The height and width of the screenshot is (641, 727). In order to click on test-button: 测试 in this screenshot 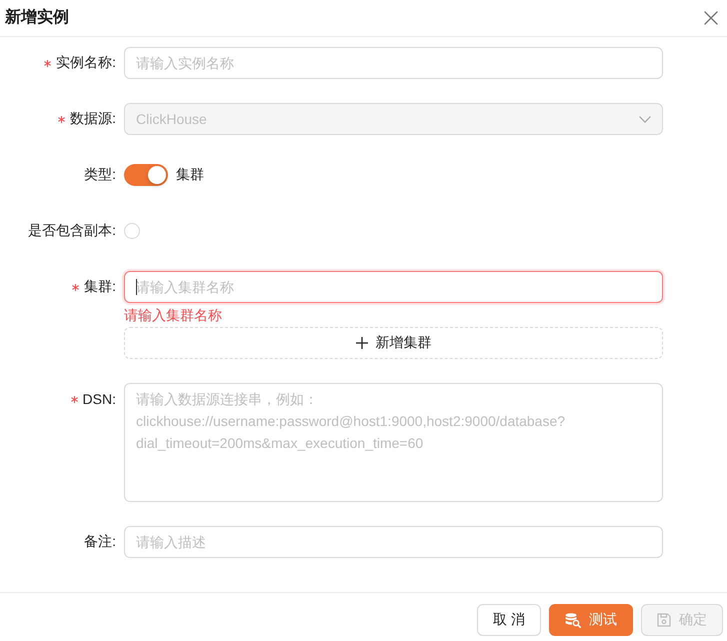, I will do `click(591, 620)`.